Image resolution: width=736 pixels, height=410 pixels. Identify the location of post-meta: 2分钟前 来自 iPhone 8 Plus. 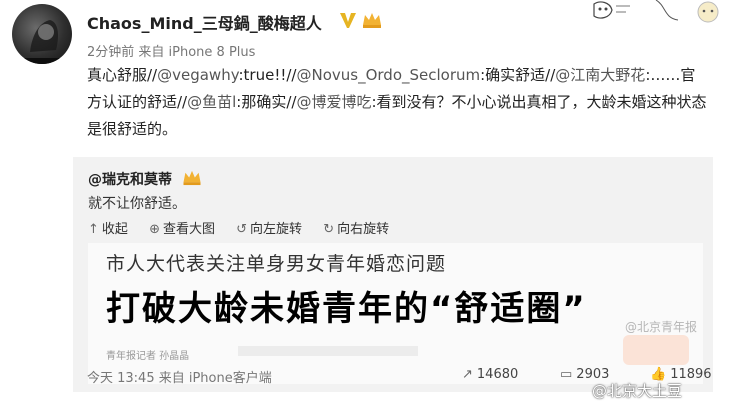
(171, 52).